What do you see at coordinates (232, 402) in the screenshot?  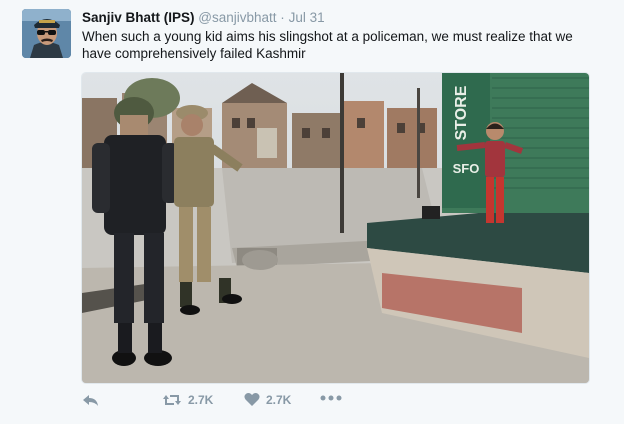 I see `tweet-actions: 2.7K 2.7K` at bounding box center [232, 402].